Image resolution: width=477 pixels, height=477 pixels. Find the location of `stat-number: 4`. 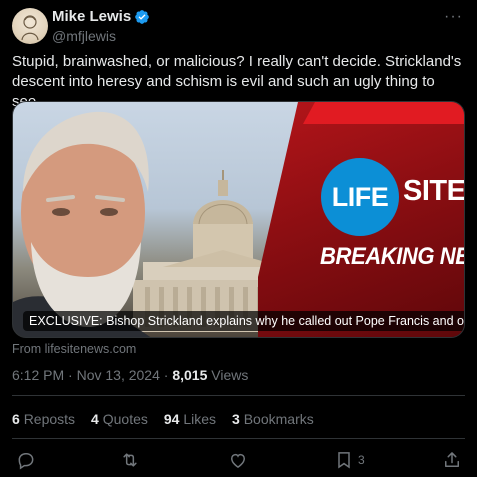

stat-number: 4 is located at coordinates (95, 419).